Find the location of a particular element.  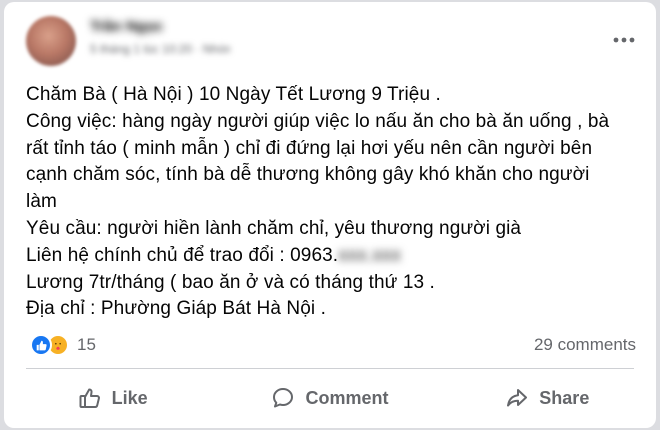

more-options-button is located at coordinates (624, 40).